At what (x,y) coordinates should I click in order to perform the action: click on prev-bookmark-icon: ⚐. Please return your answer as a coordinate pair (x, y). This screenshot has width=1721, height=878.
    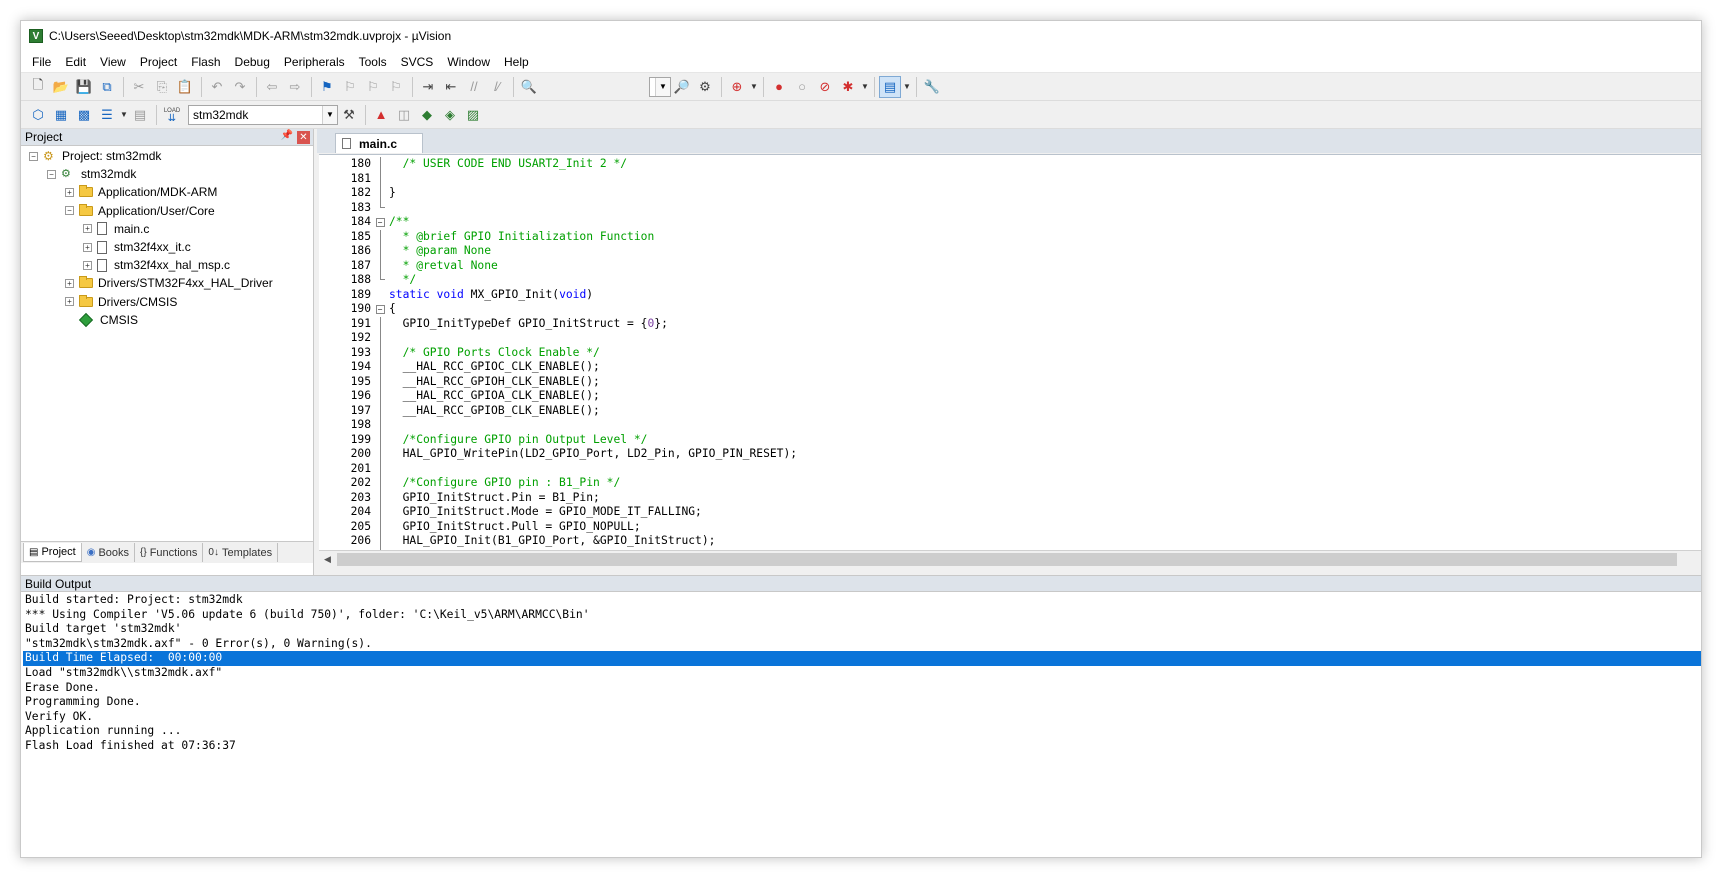
    Looking at the image, I should click on (350, 87).